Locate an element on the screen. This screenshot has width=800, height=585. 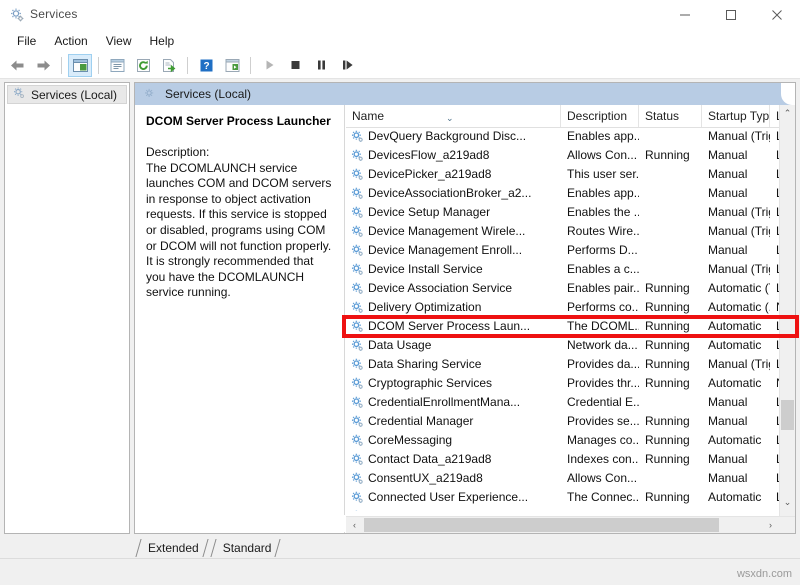
column-header-description: Description is located at coordinates (600, 116).